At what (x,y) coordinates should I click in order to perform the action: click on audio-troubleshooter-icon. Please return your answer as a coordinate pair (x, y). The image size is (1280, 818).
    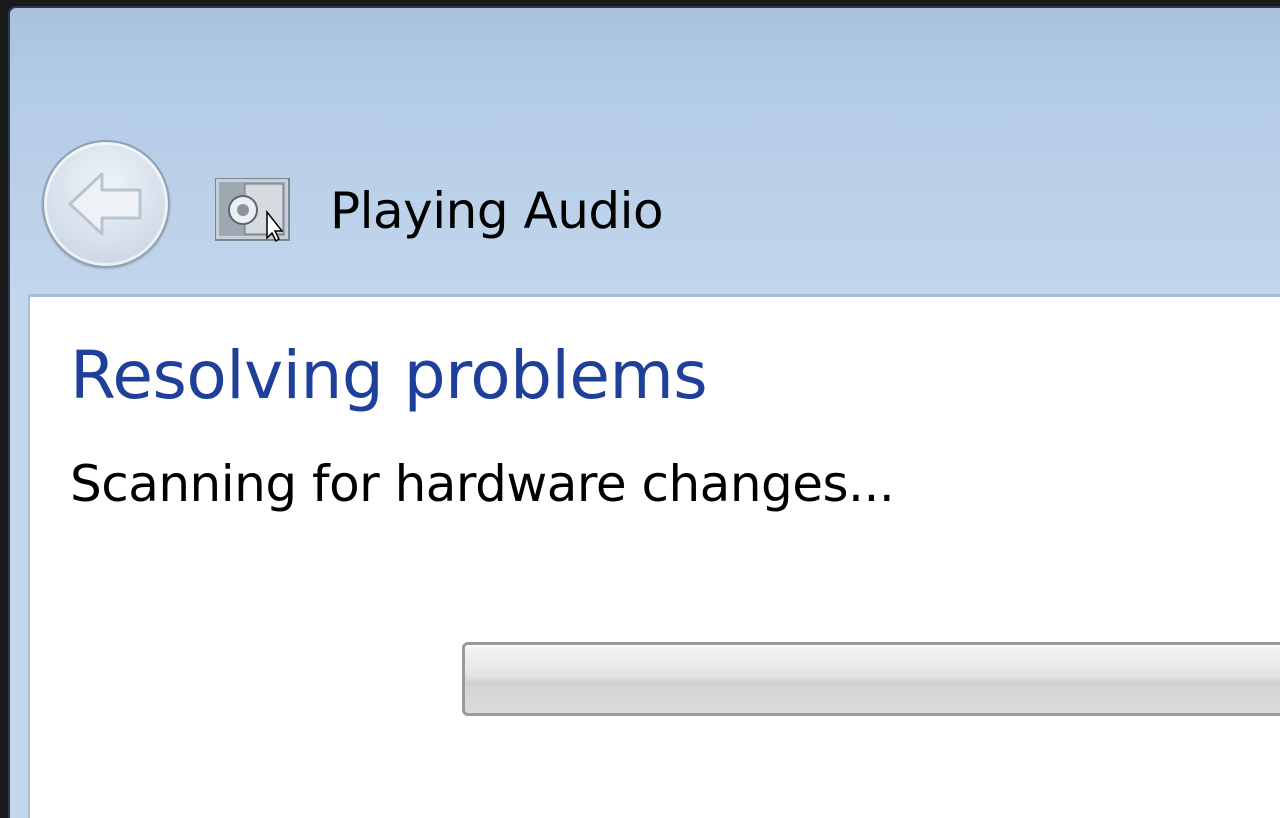
    Looking at the image, I should click on (252, 210).